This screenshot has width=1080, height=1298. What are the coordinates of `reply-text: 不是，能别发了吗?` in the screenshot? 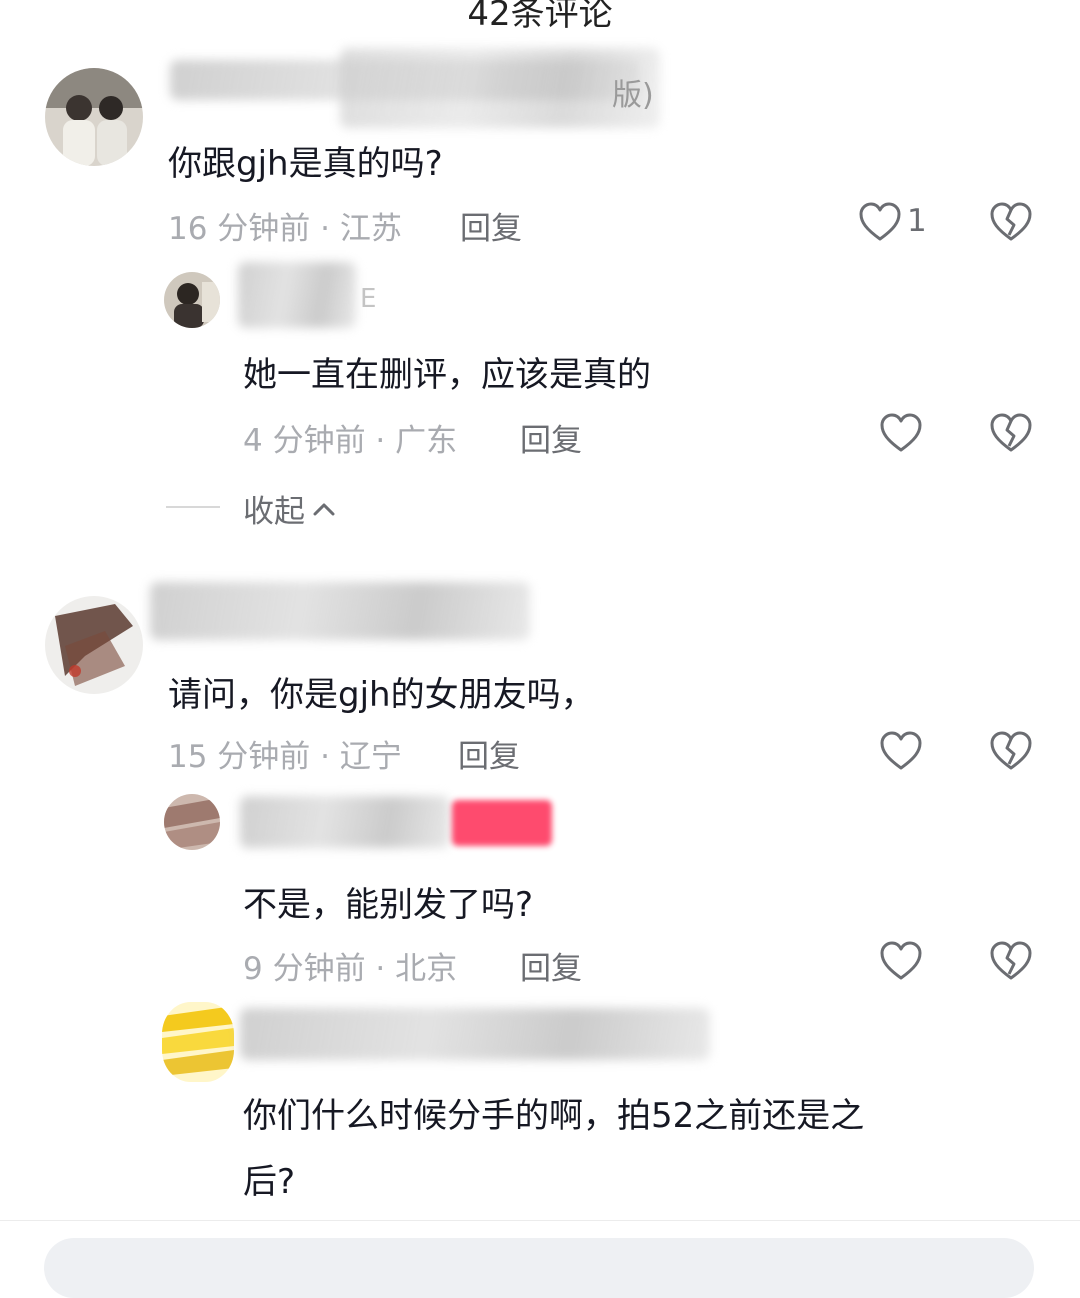 It's located at (388, 905).